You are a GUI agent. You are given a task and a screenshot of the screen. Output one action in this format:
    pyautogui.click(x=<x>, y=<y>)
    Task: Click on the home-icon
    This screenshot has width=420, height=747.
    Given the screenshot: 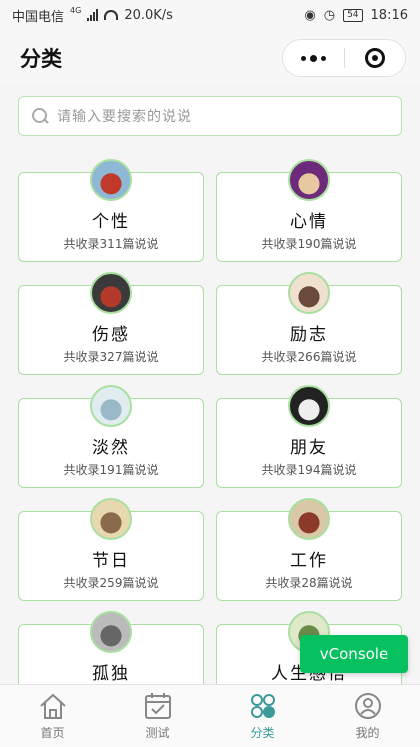 What is the action you would take?
    pyautogui.click(x=52, y=706)
    